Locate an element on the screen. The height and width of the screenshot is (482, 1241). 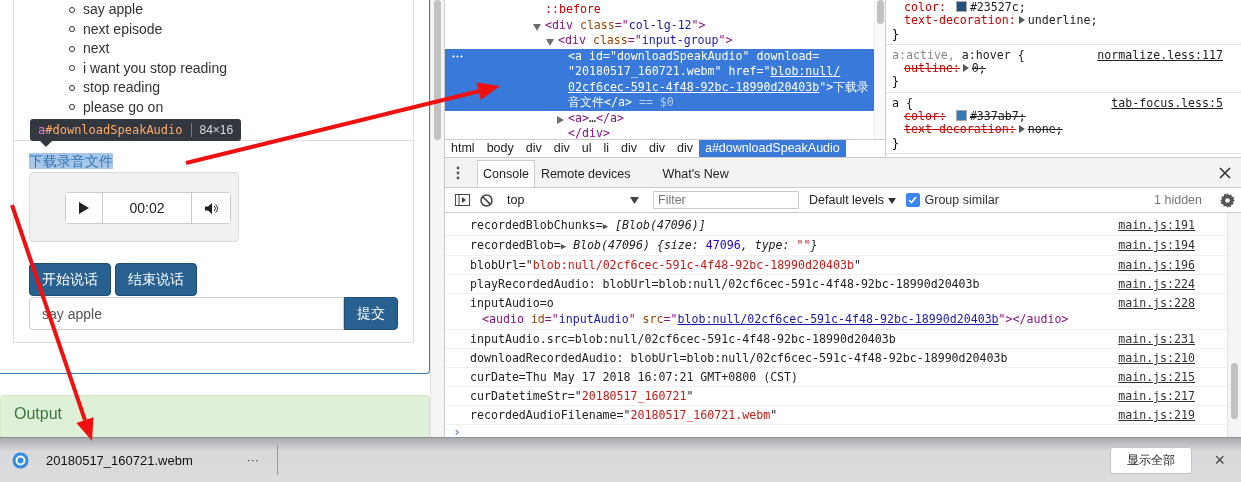
play-button is located at coordinates (84, 208).